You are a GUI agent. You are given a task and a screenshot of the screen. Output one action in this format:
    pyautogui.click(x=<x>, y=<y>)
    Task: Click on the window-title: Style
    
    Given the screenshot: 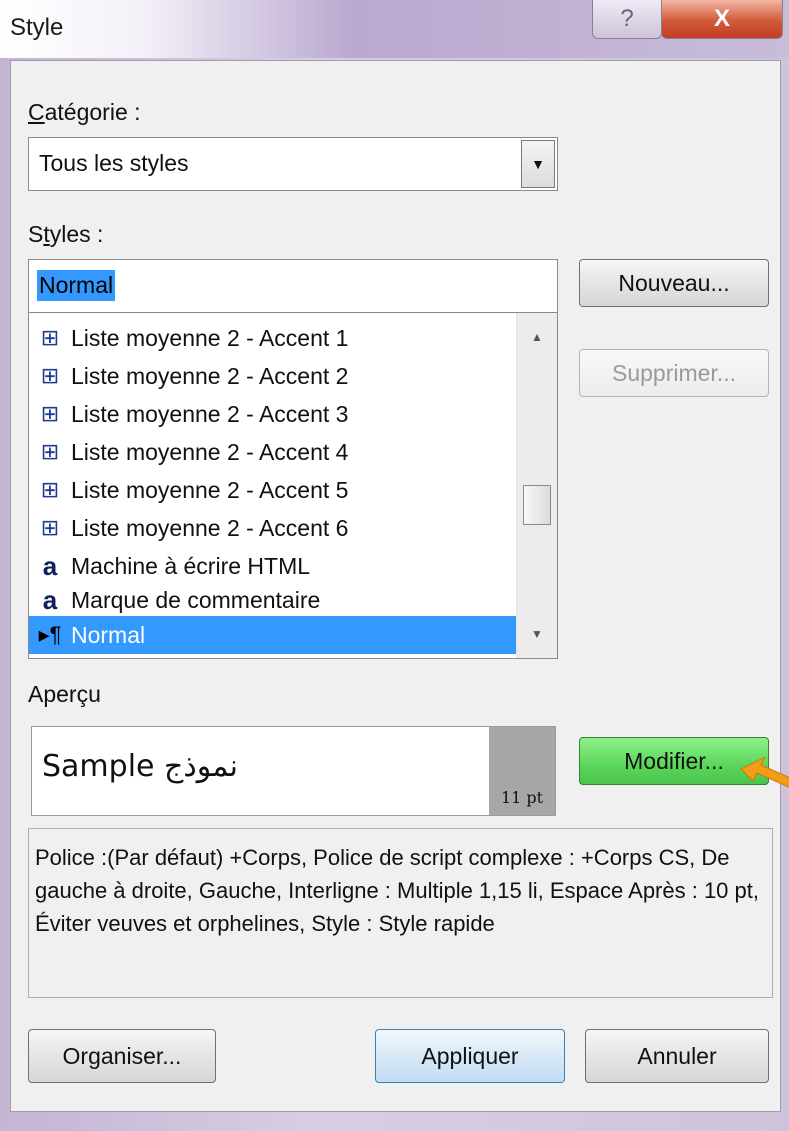 What is the action you would take?
    pyautogui.click(x=37, y=27)
    